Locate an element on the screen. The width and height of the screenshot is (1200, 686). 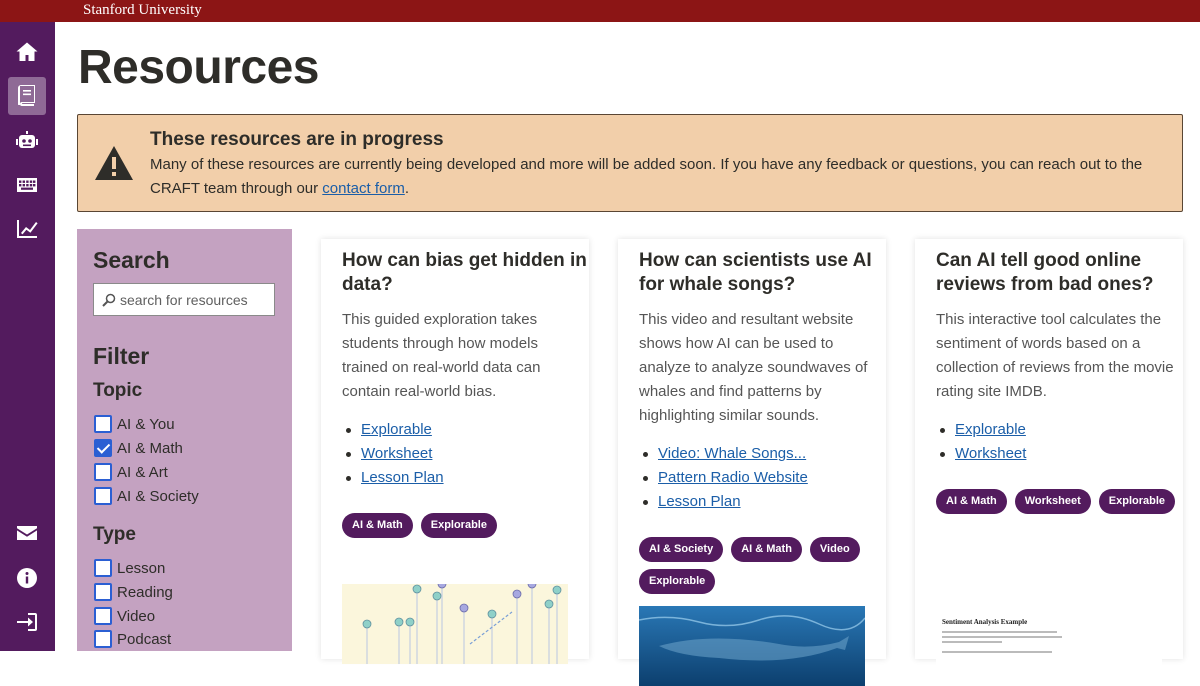
card-title: How can bias get hidden in data? is located at coordinates (464, 272).